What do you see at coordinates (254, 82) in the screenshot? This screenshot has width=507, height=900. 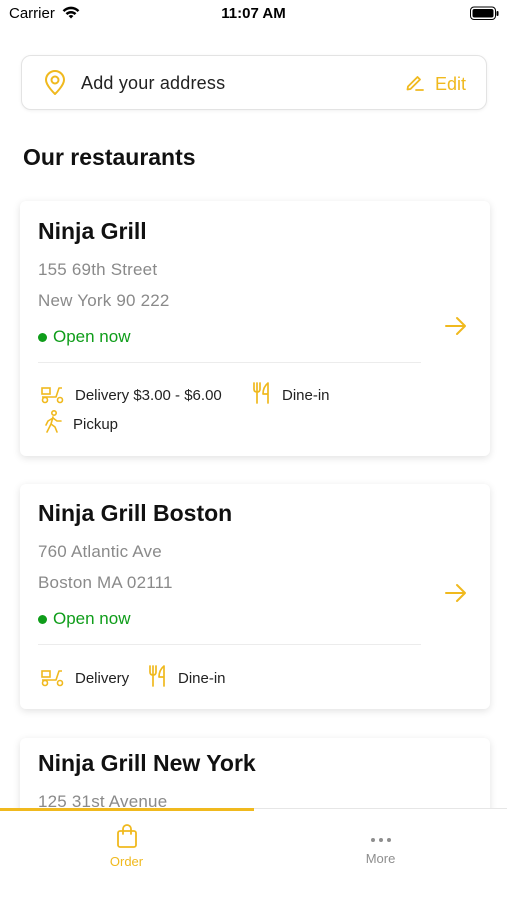 I see `address-bar: Add your address Edit` at bounding box center [254, 82].